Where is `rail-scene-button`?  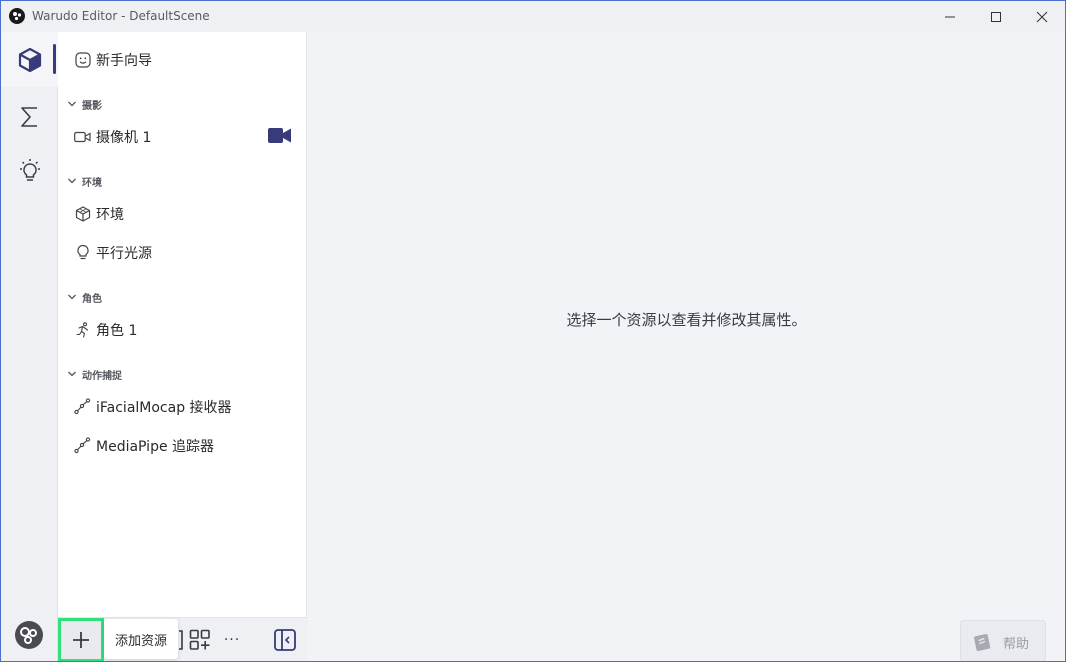 rail-scene-button is located at coordinates (29, 59).